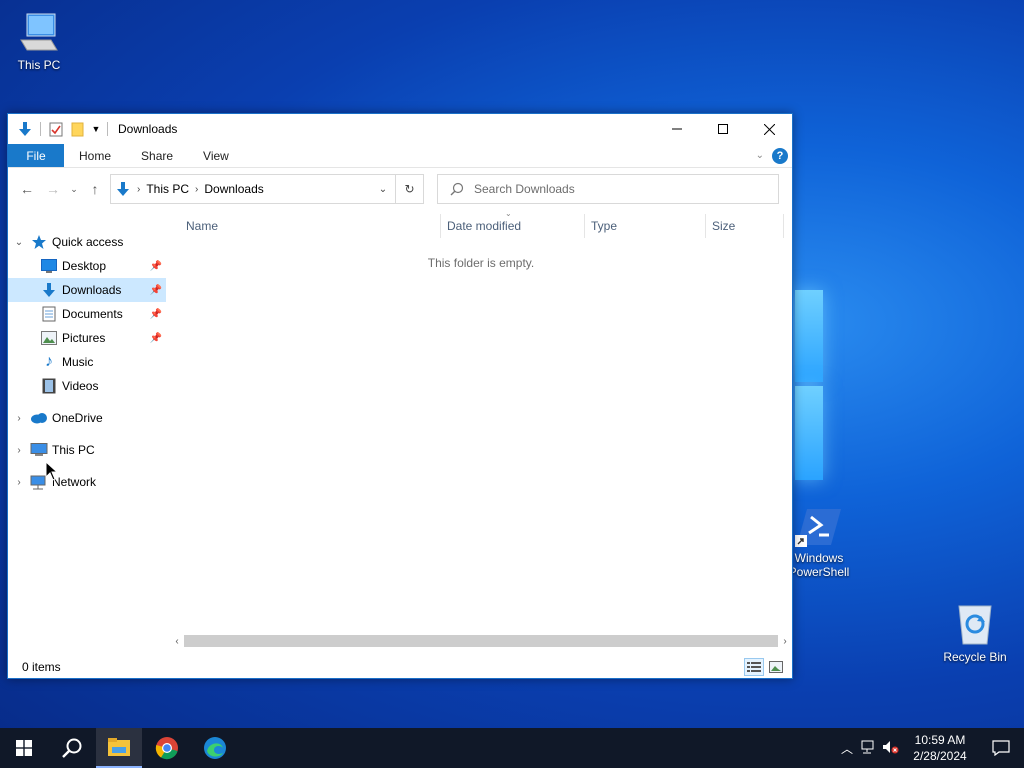 The height and width of the screenshot is (768, 1024). Describe the element at coordinates (940, 748) in the screenshot. I see `clock: 10:59 AM 2/28/2024` at that location.